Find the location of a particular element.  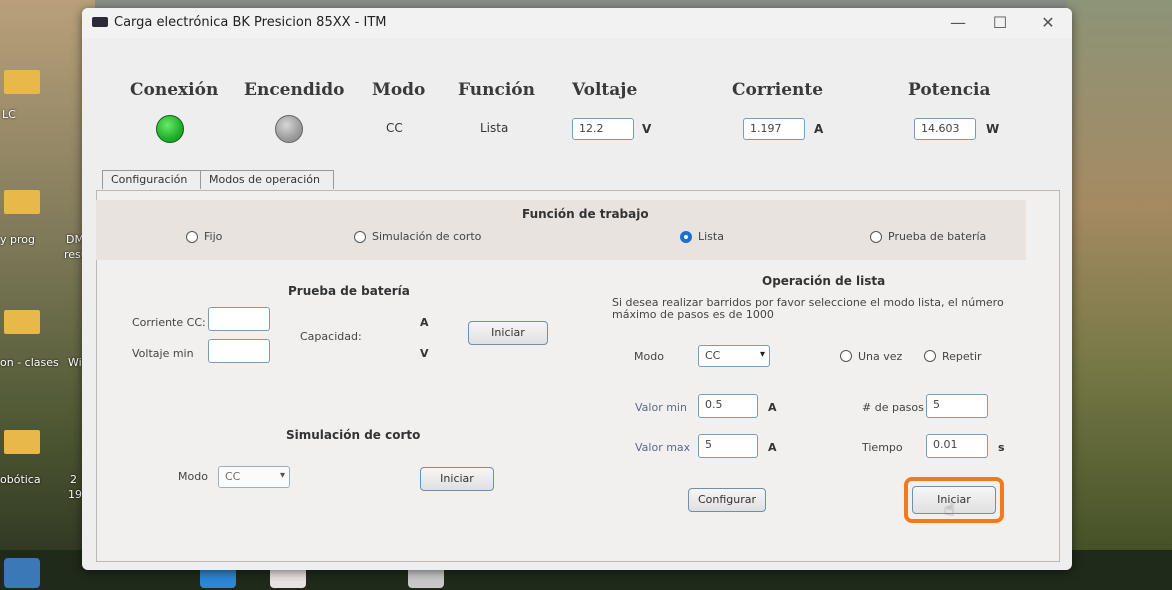

configurar-button: Configurar is located at coordinates (727, 500).